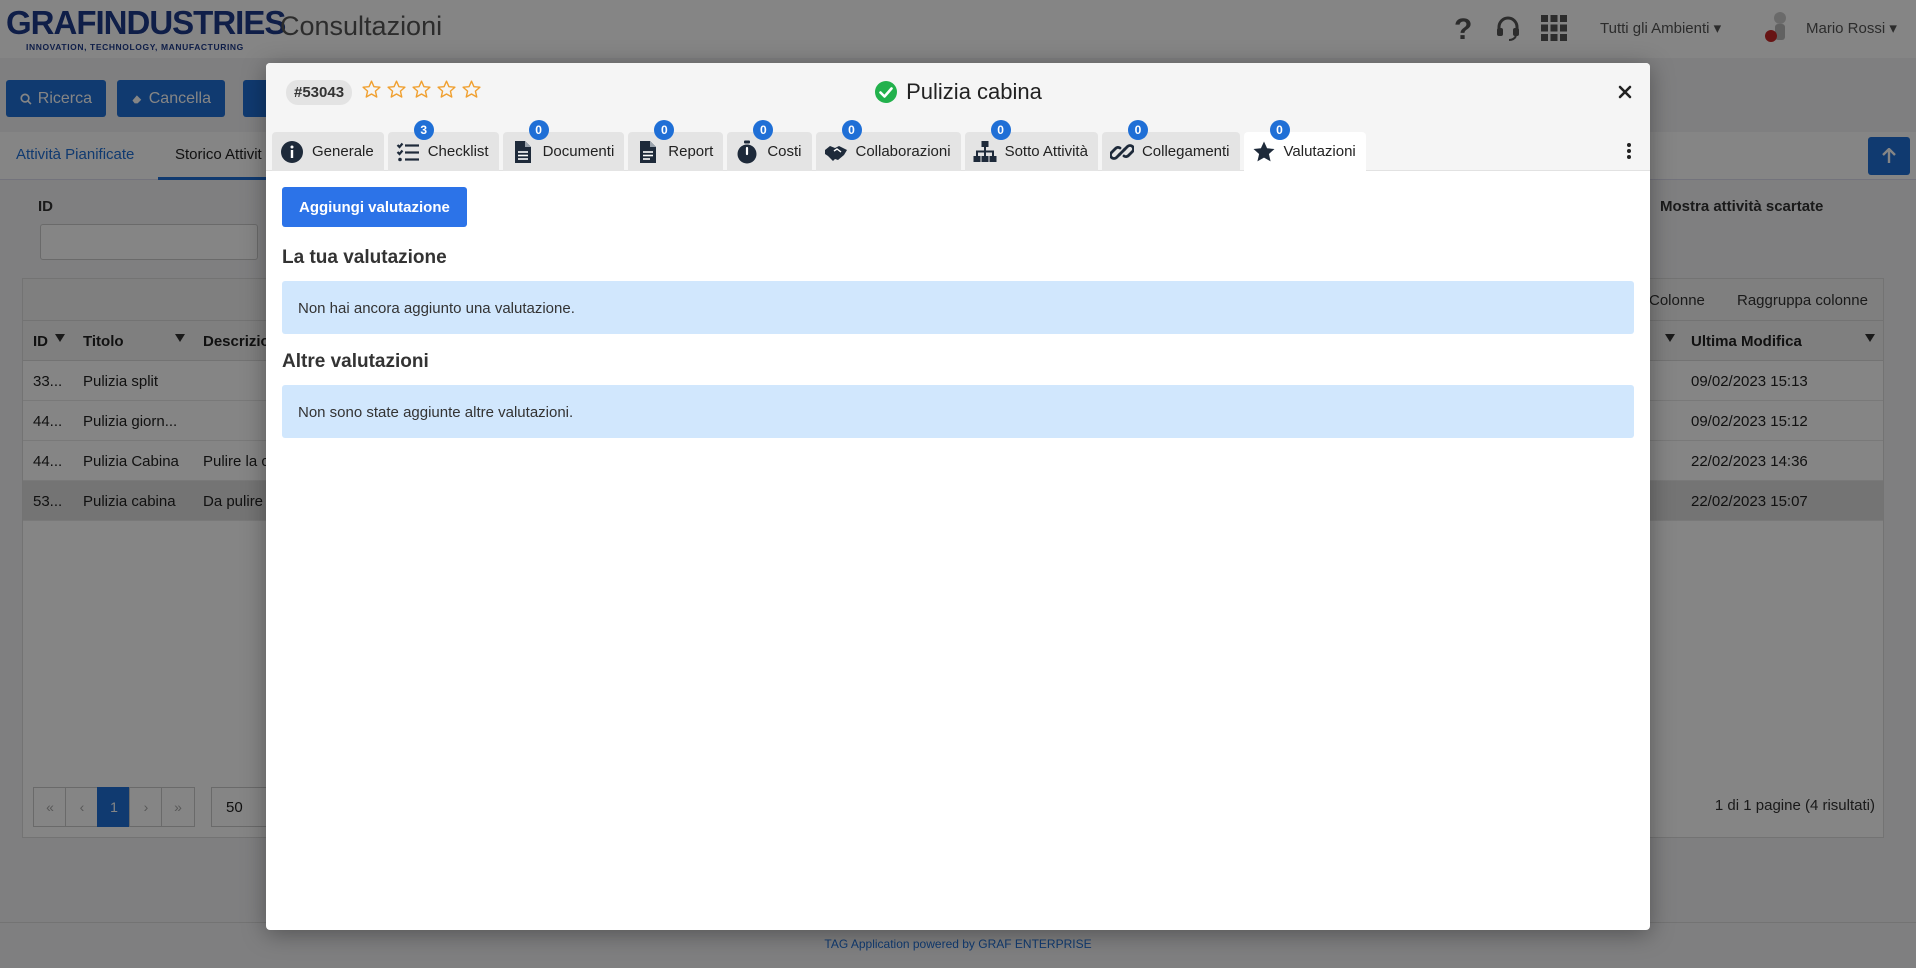  I want to click on check-circle-icon, so click(886, 92).